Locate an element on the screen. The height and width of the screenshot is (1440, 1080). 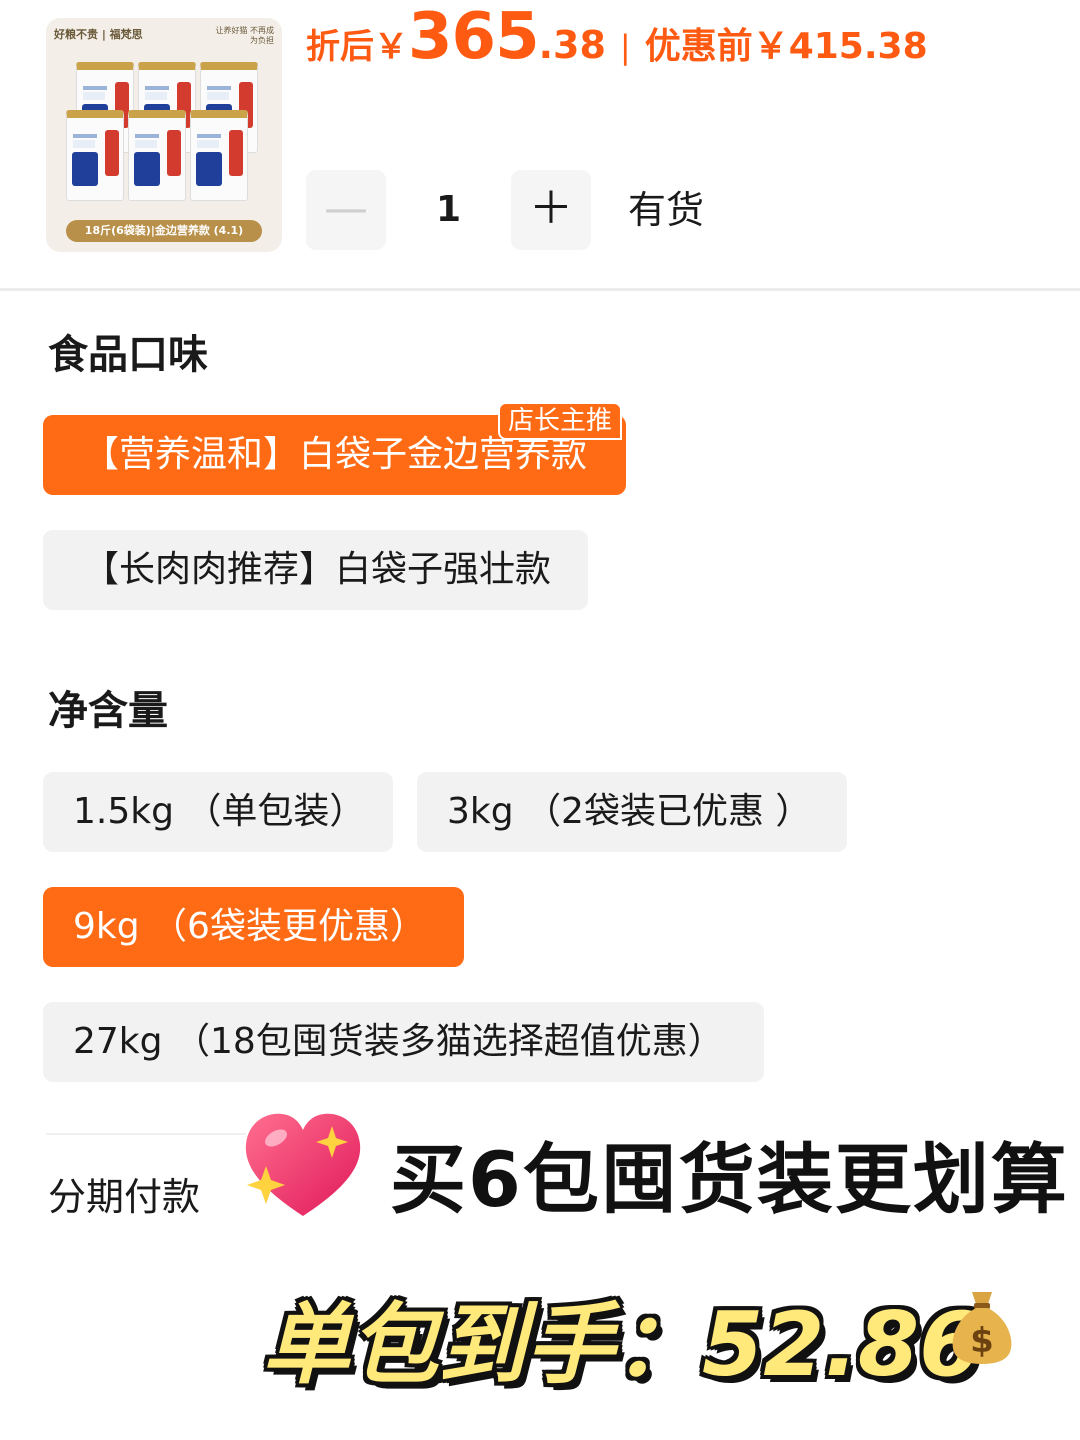
money-bag-icon: $ is located at coordinates (982, 1328).